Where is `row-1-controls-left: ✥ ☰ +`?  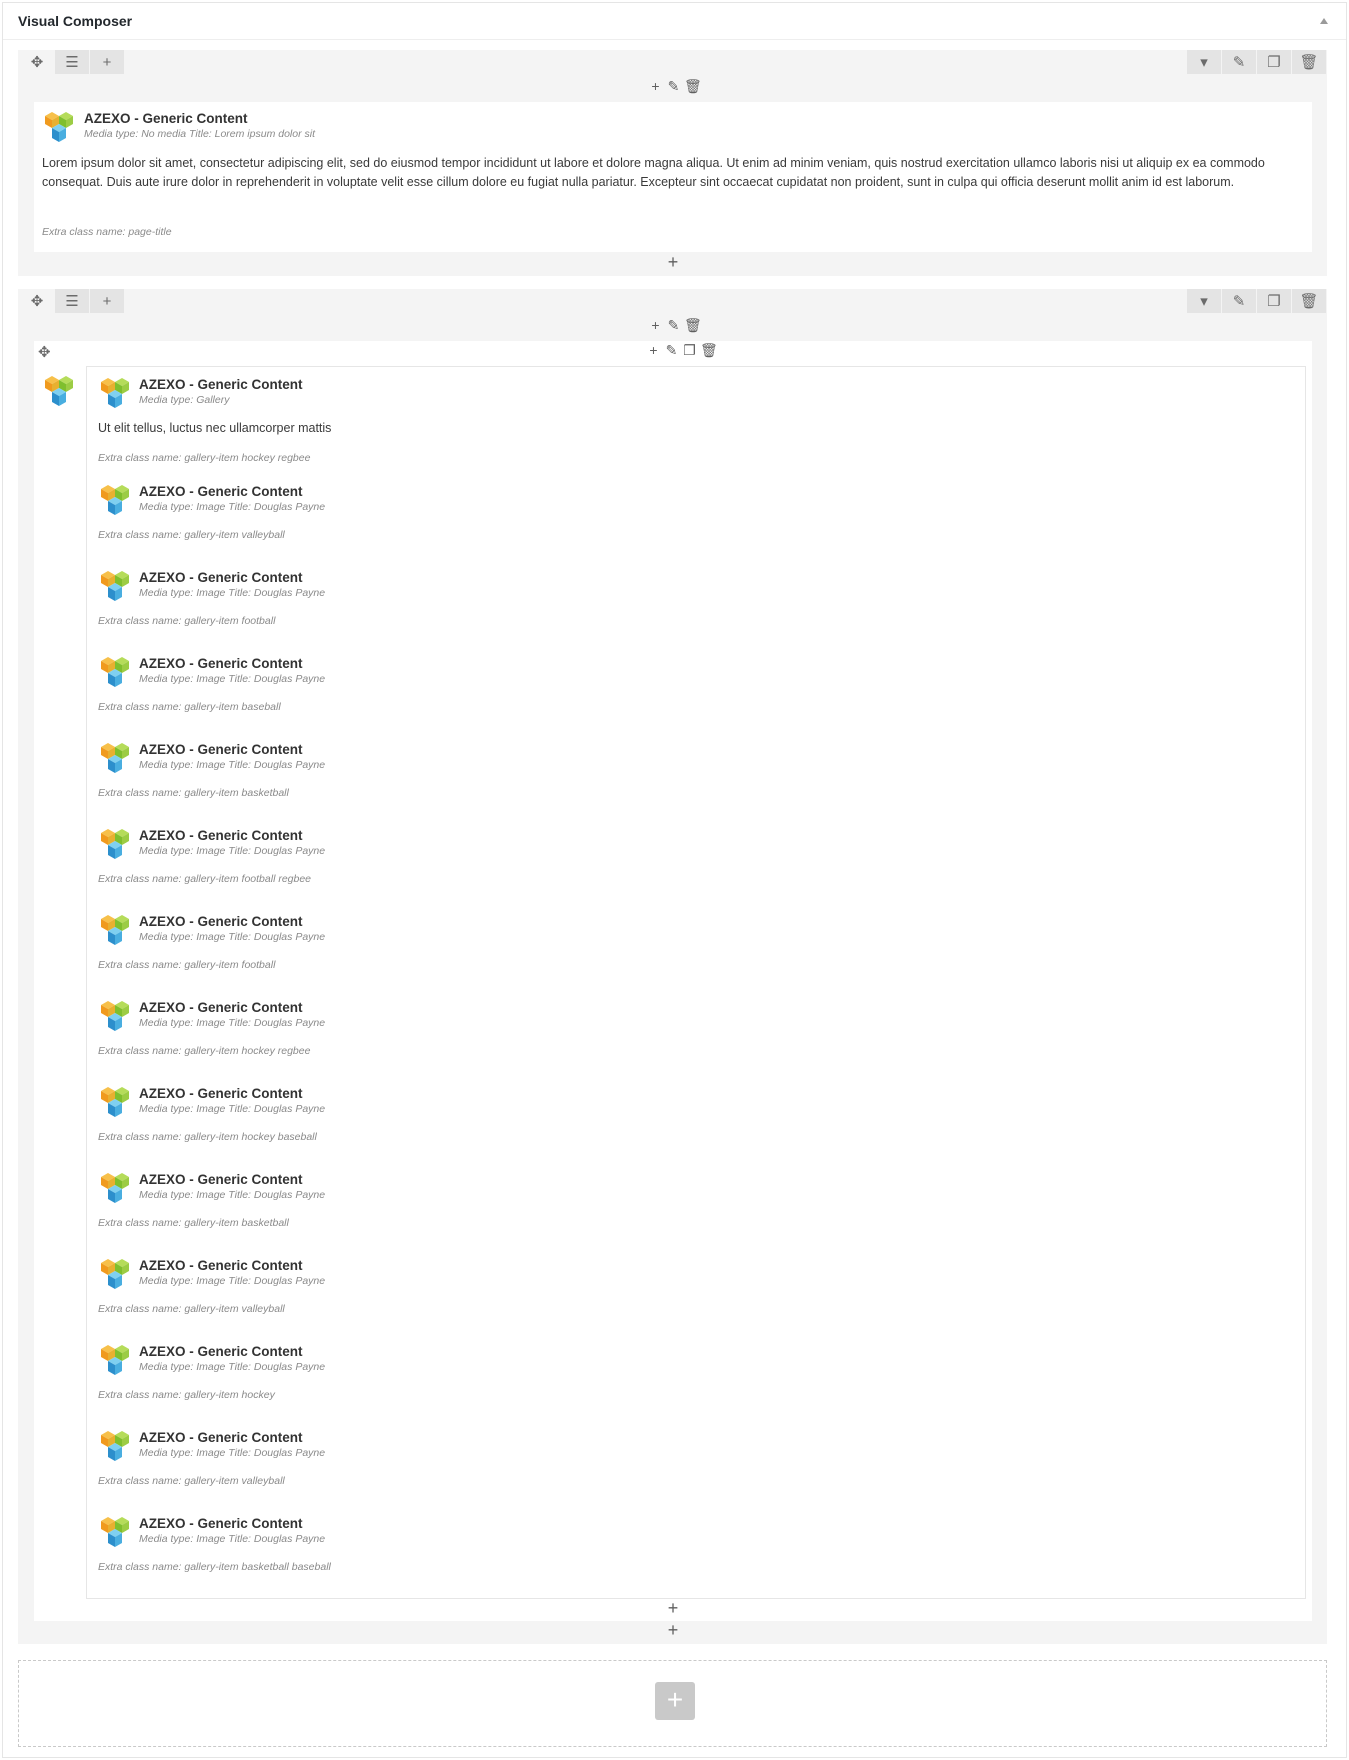 row-1-controls-left: ✥ ☰ + is located at coordinates (72, 62).